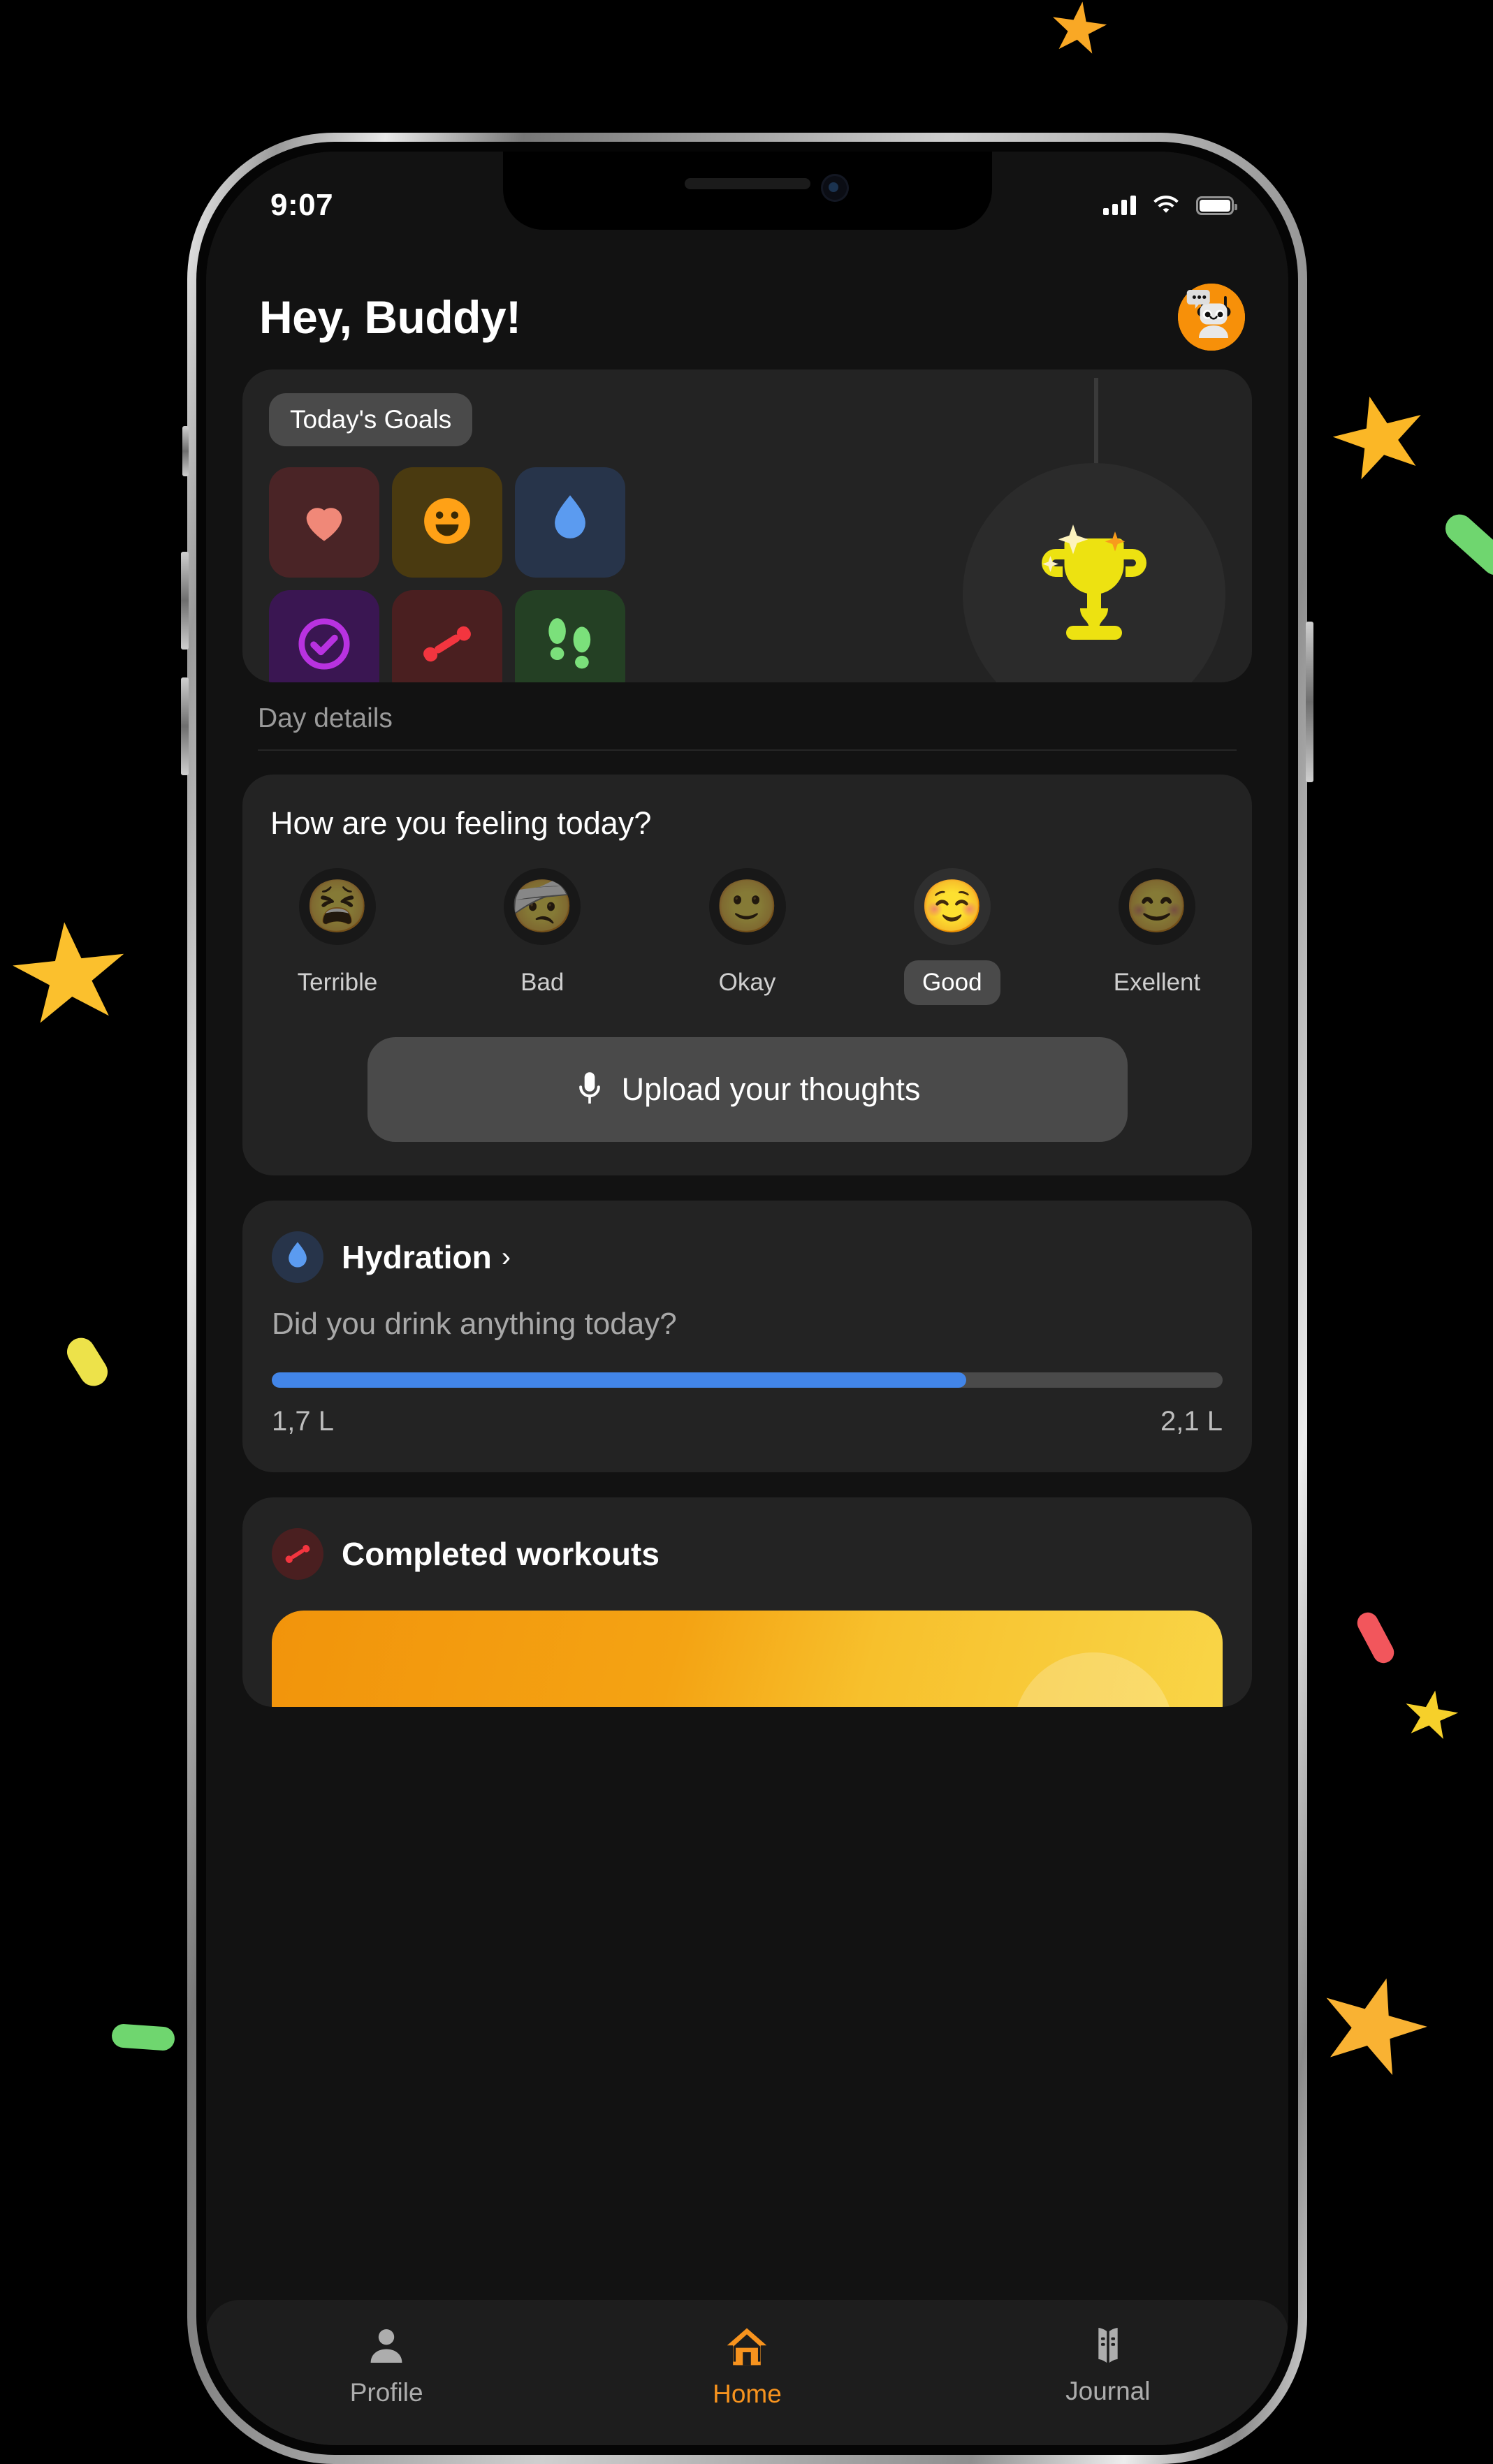  I want to click on mood-label-okay: Okay, so click(747, 982).